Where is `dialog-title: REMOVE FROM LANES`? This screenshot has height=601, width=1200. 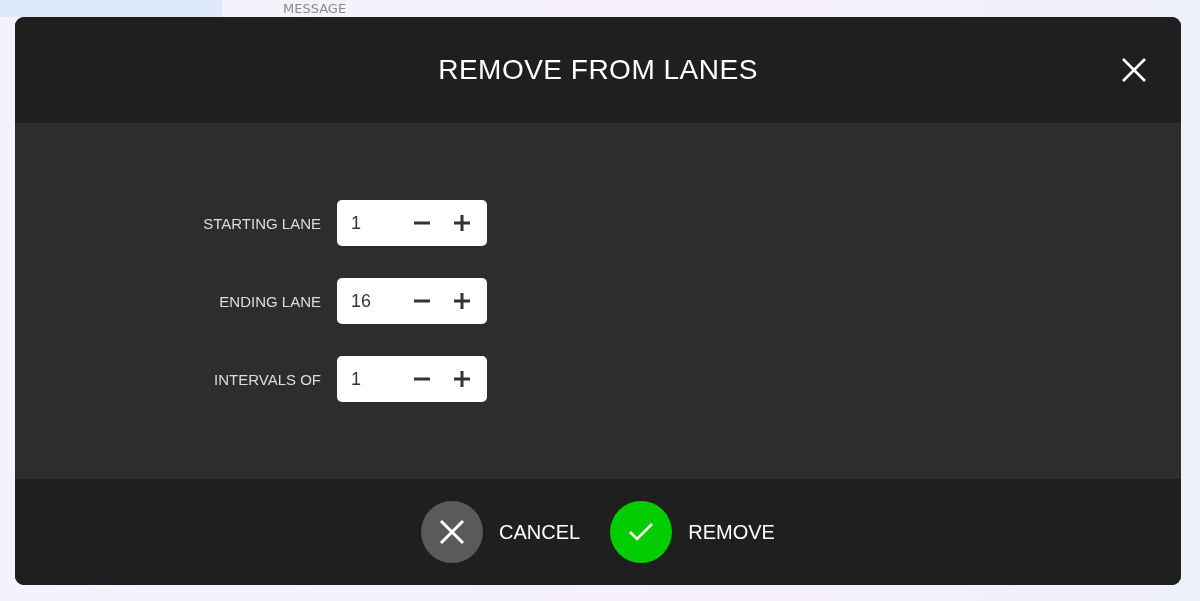 dialog-title: REMOVE FROM LANES is located at coordinates (598, 70).